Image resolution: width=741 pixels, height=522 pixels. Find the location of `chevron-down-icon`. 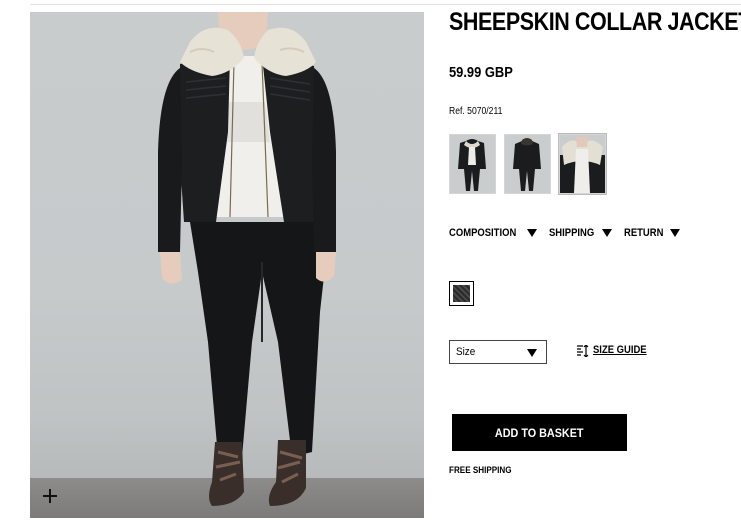

chevron-down-icon is located at coordinates (532, 353).